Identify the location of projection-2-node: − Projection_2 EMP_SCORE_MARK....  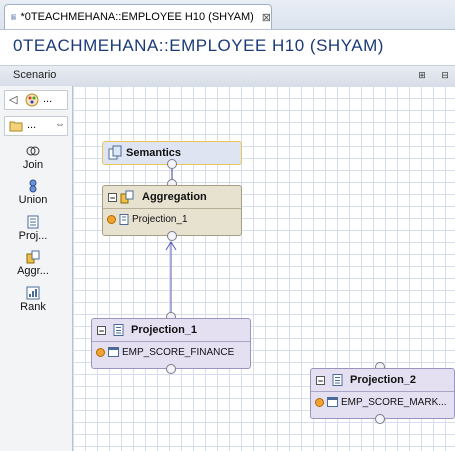
(382, 393).